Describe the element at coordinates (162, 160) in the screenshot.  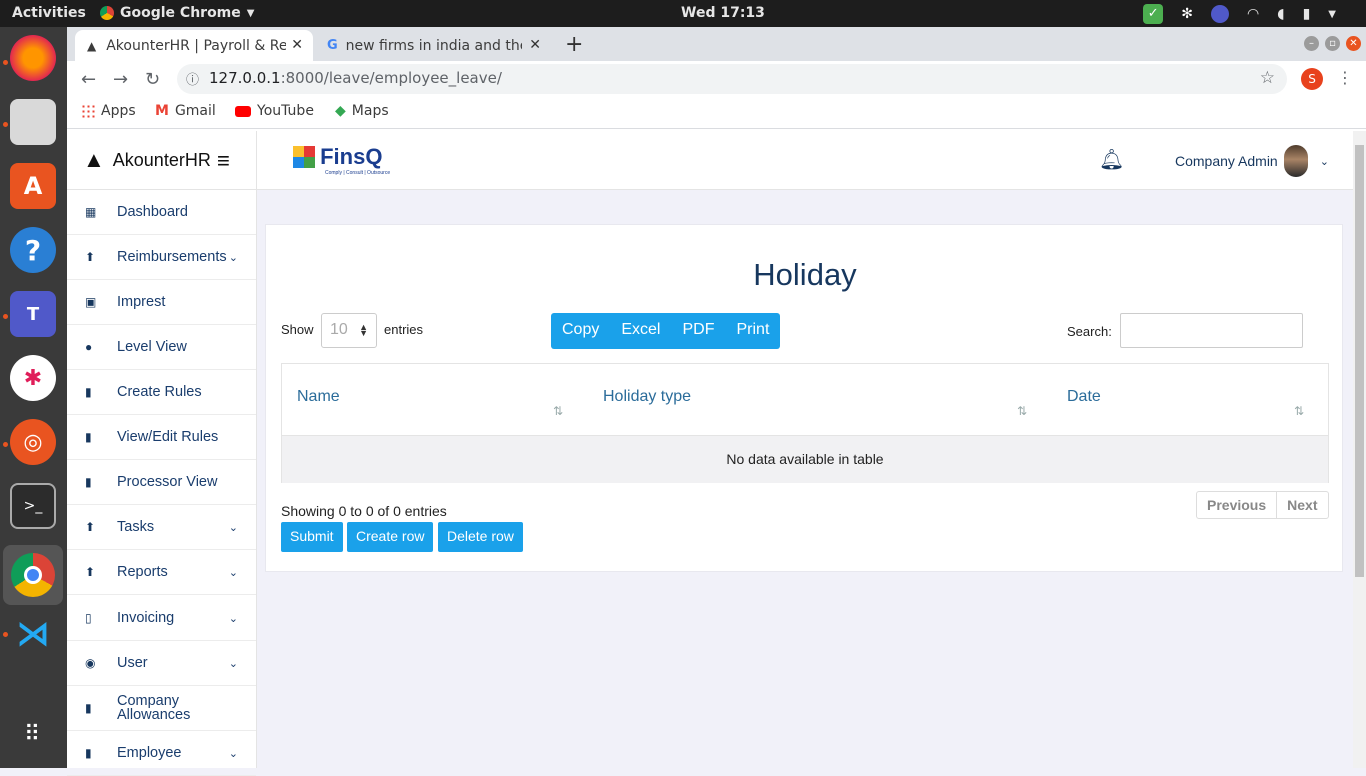
I see `brand: ▲ AkounterHR ≡` at that location.